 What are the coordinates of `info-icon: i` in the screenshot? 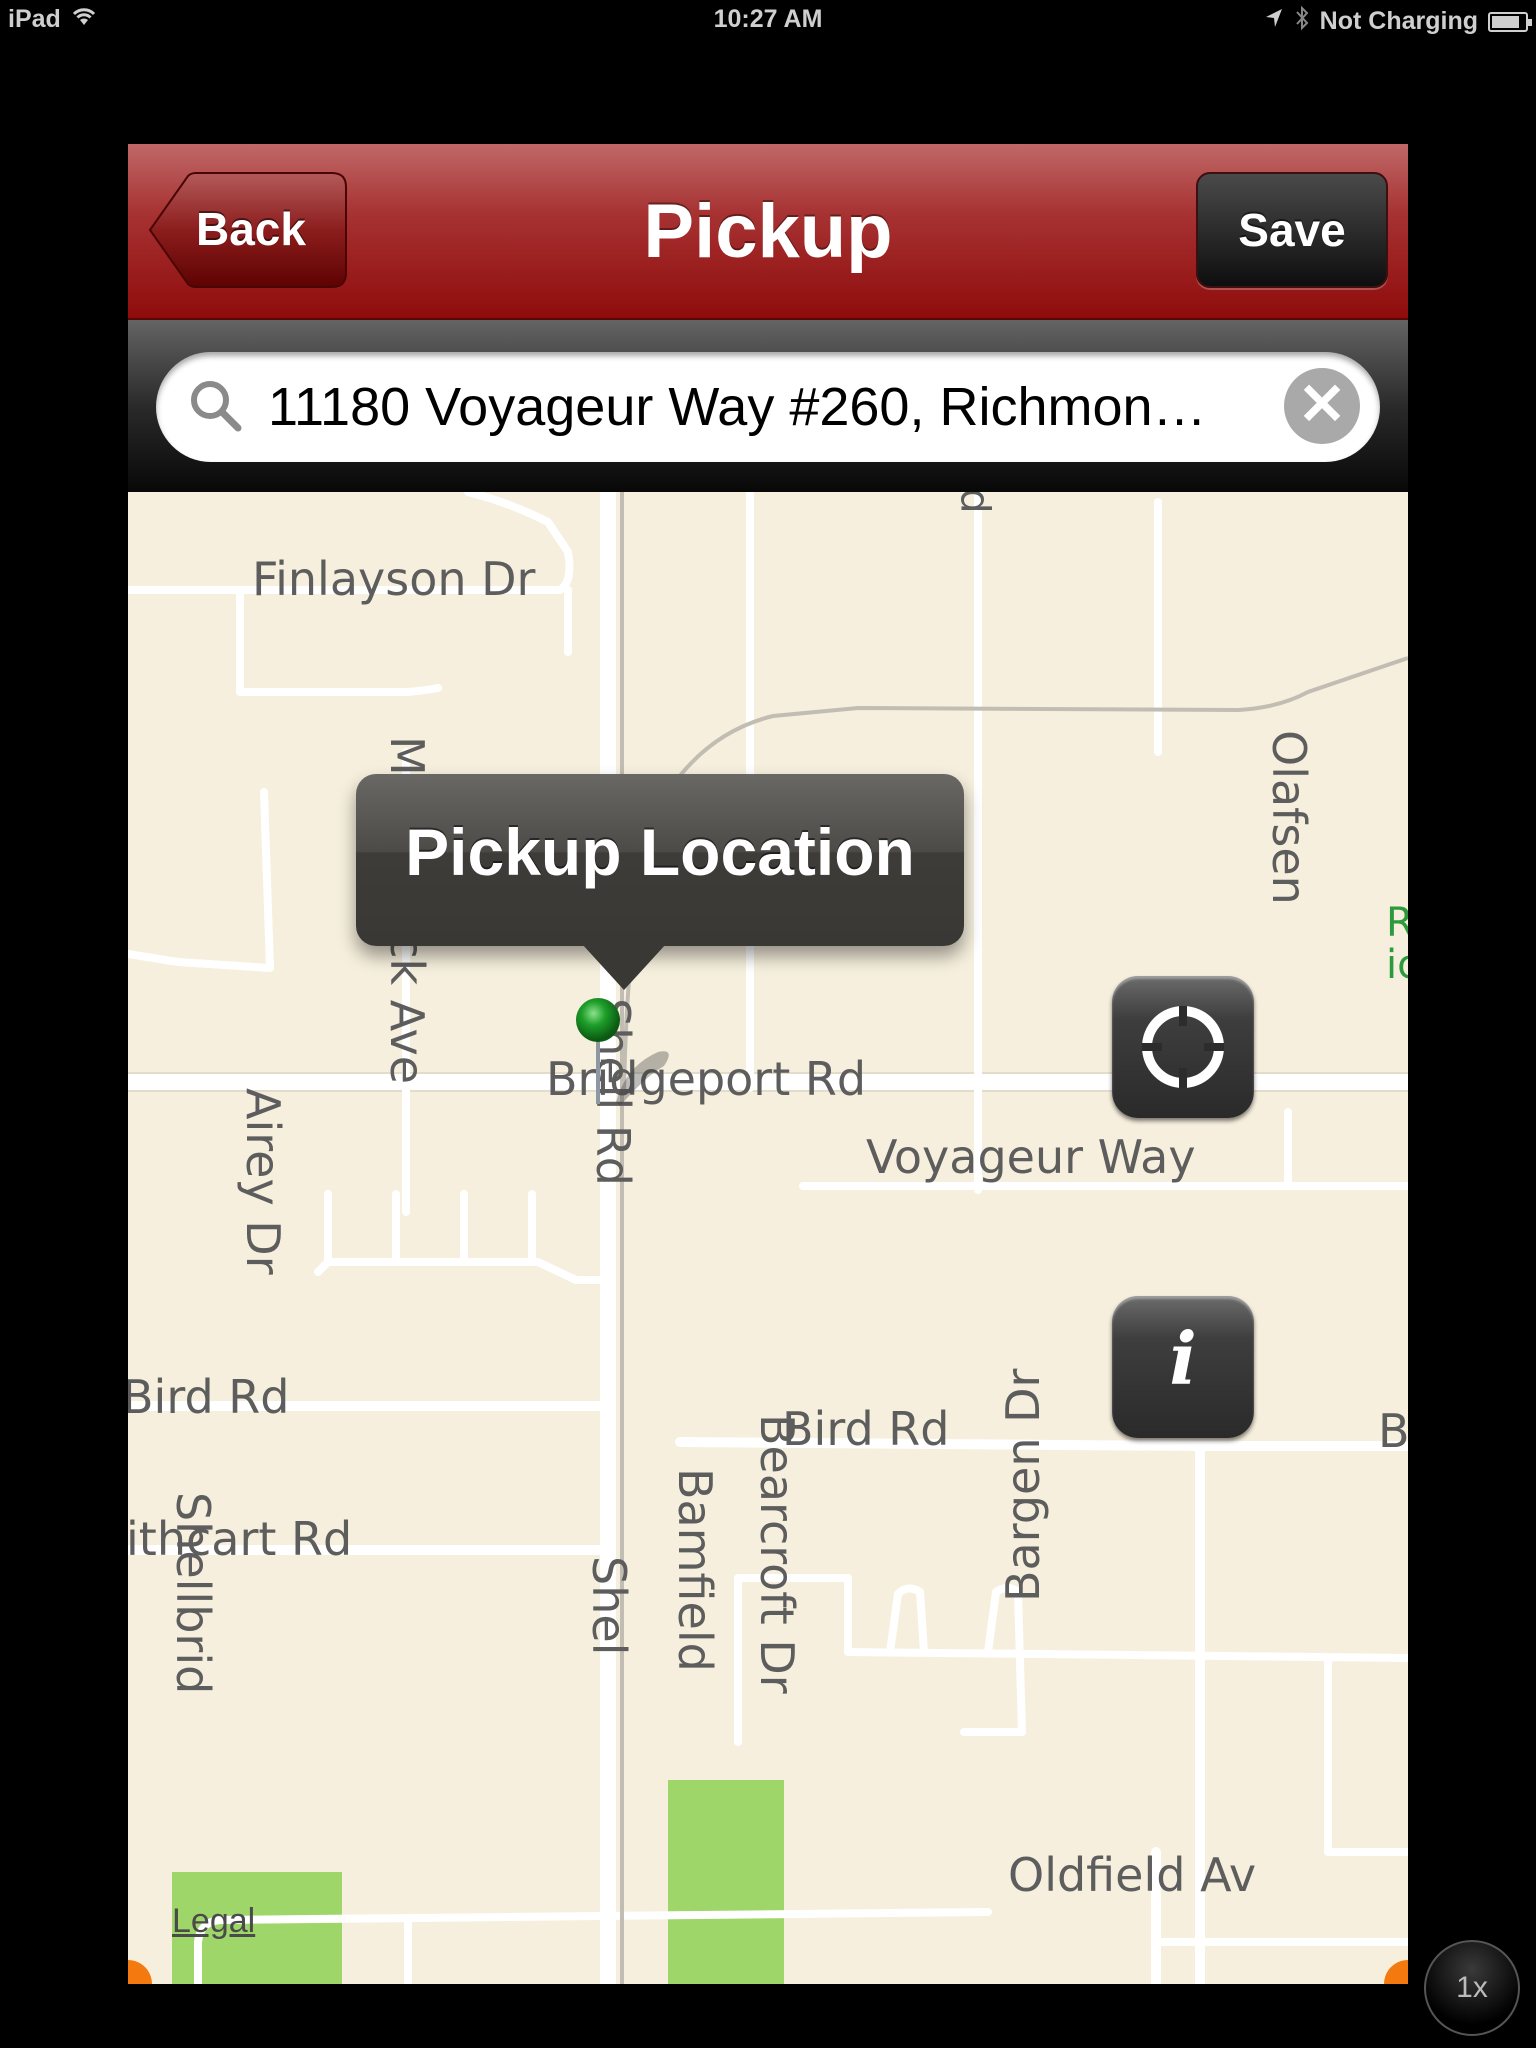 It's located at (1183, 1358).